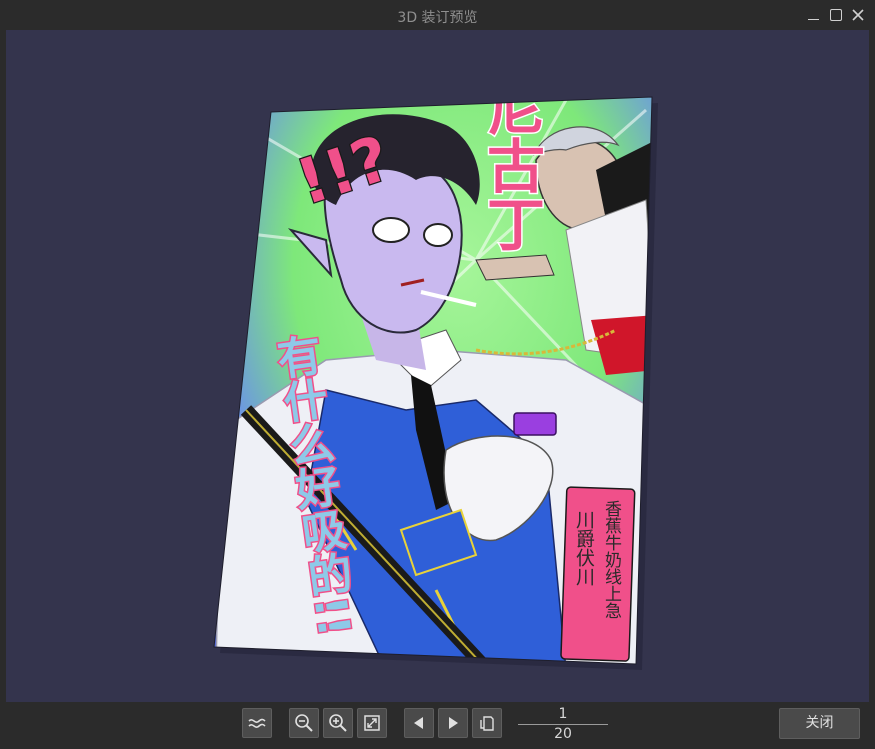 Image resolution: width=875 pixels, height=749 pixels. I want to click on title-bar: 3D 装订预览, so click(437, 15).